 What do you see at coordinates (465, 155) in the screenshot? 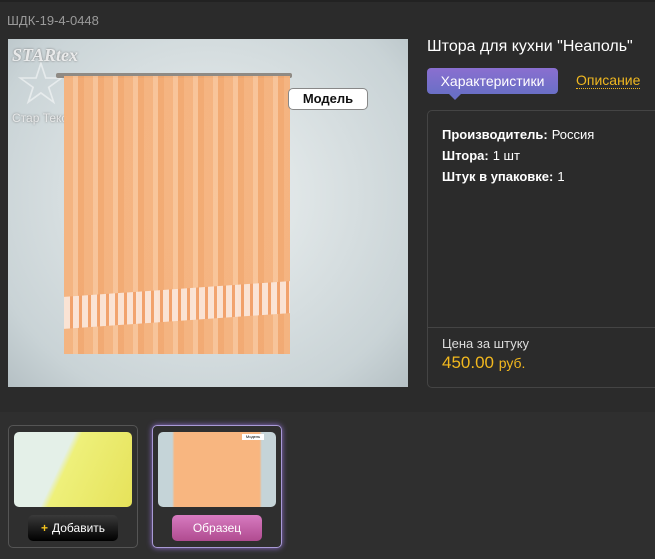
I see `spec-label: Штора:` at bounding box center [465, 155].